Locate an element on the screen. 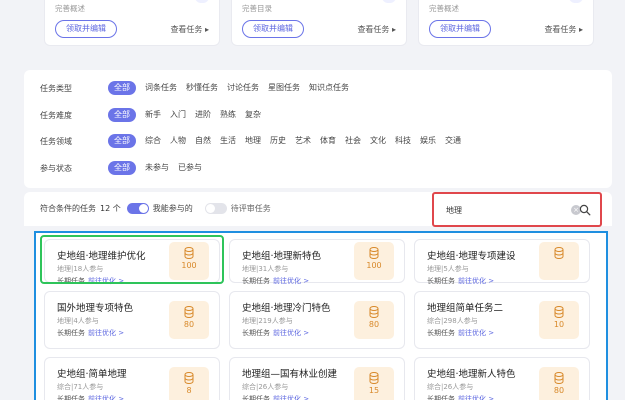 The height and width of the screenshot is (400, 625). task-card: 地理组—国有林业创建 综合|26人参与 长期任务 前往优化 > 15 is located at coordinates (317, 378).